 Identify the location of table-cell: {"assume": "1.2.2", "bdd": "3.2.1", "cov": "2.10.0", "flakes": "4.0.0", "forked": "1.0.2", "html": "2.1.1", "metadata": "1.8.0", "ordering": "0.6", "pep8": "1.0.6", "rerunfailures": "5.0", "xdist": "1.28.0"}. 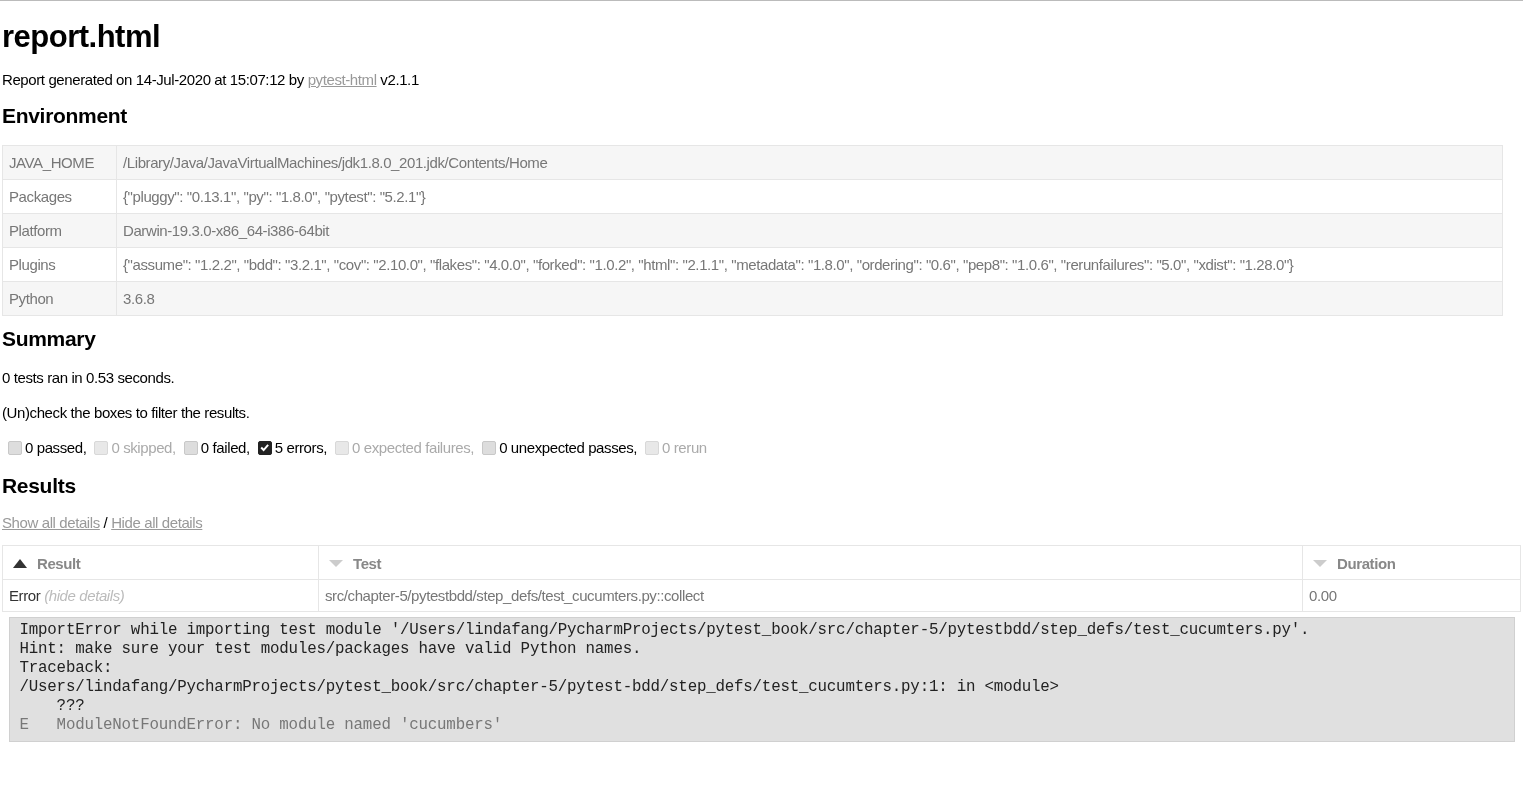
(809, 264).